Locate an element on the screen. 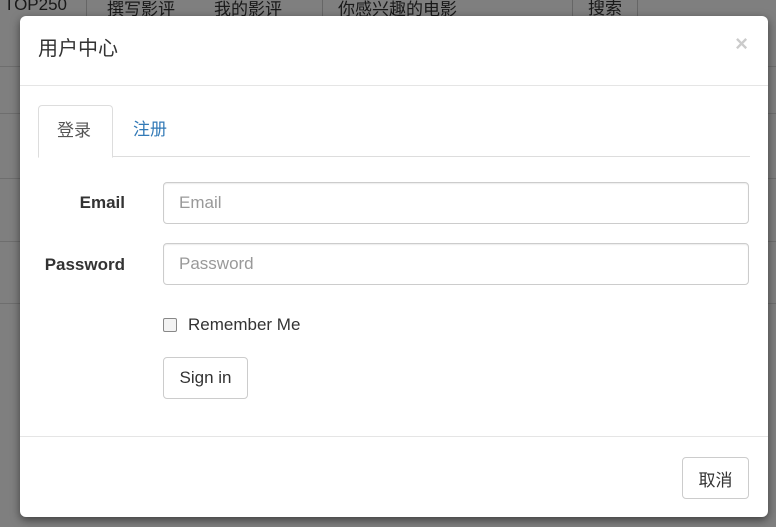 The image size is (776, 527). tab-login: 登录 is located at coordinates (75, 131).